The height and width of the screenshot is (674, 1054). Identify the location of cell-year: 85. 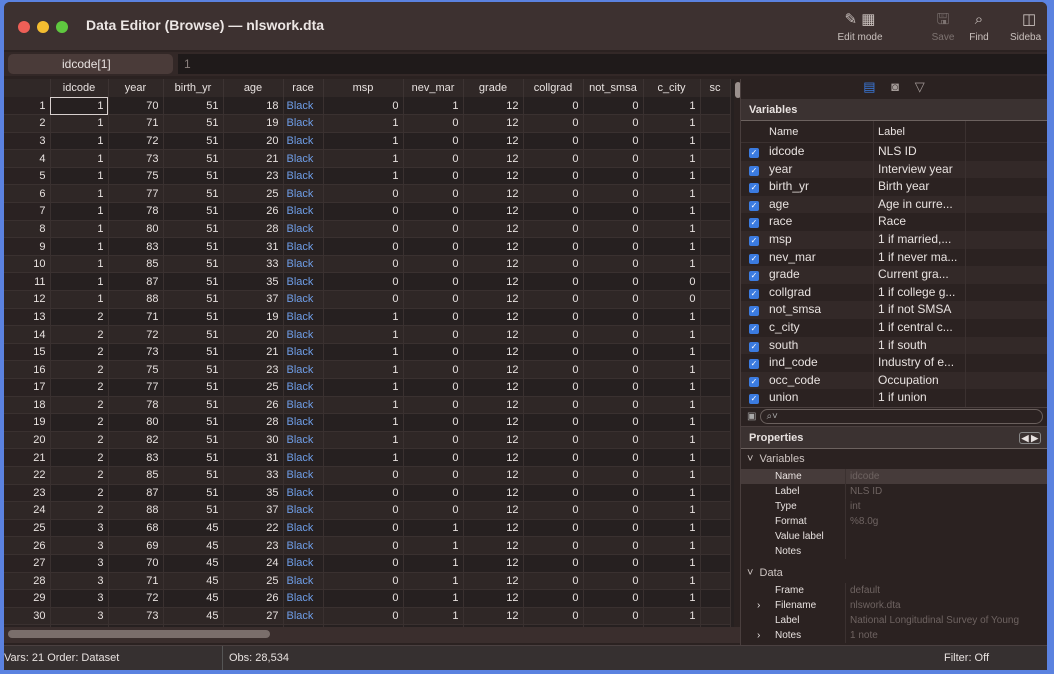
(136, 475).